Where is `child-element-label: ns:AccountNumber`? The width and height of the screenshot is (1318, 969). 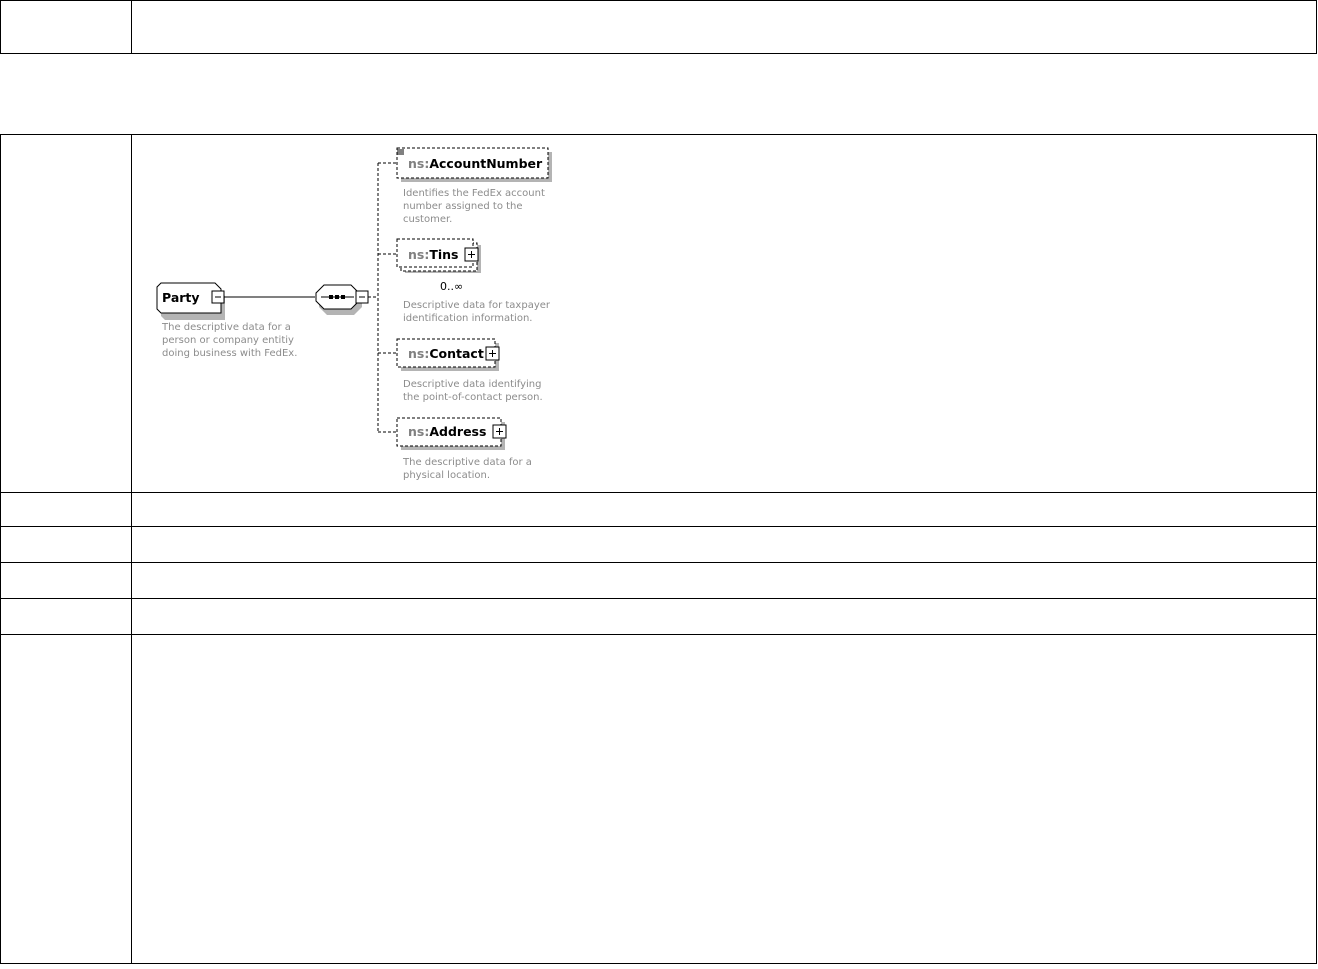
child-element-label: ns:AccountNumber is located at coordinates (475, 163).